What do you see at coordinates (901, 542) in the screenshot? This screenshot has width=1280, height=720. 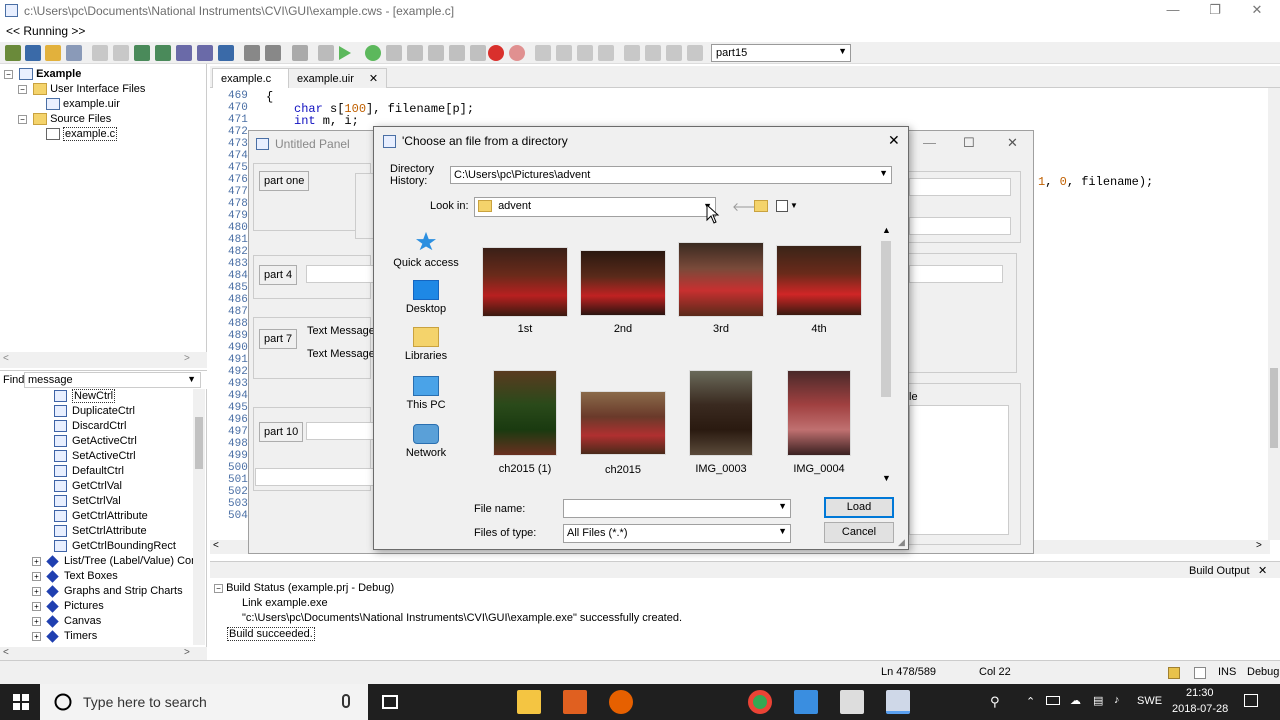 I see `resize-grip-icon: ◢` at bounding box center [901, 542].